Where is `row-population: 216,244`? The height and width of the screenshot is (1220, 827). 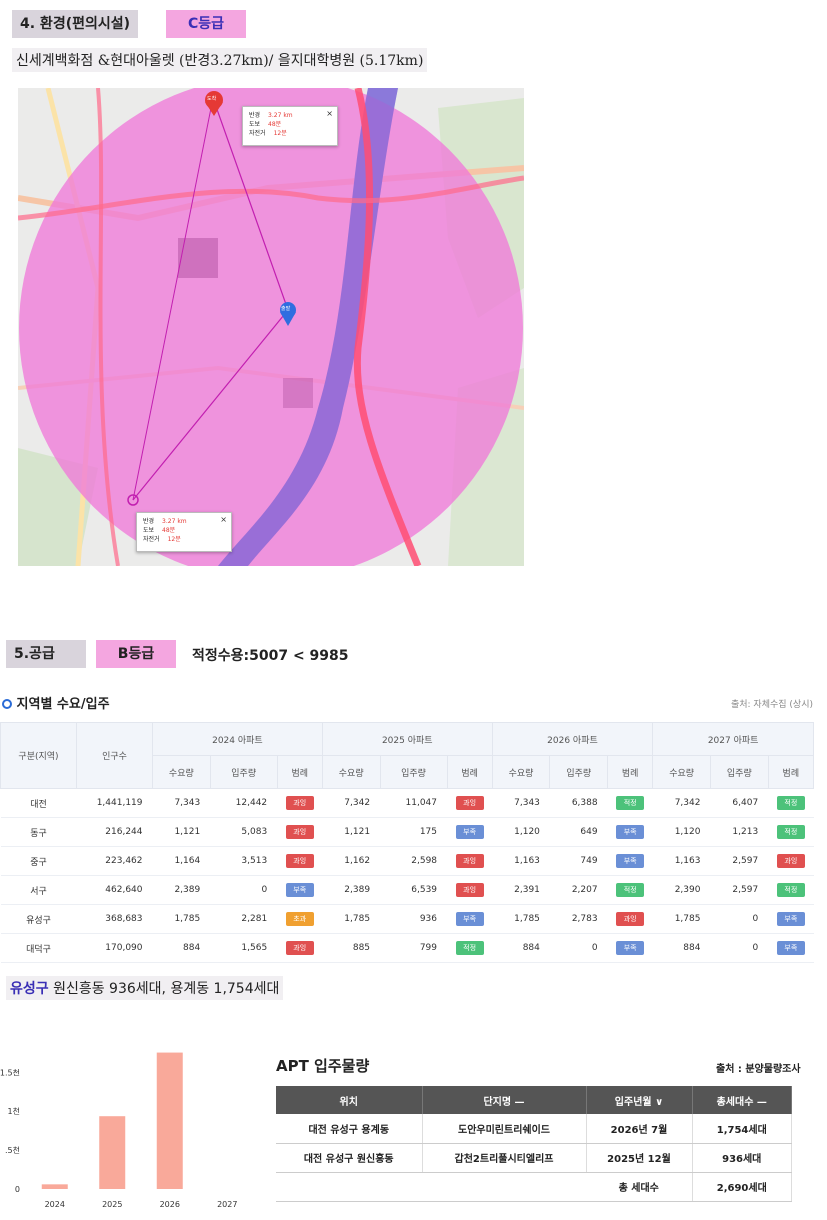 row-population: 216,244 is located at coordinates (114, 832).